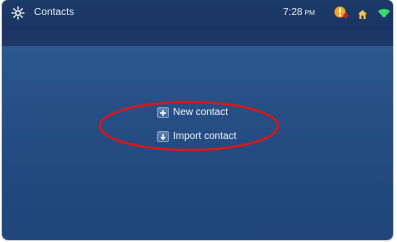 This screenshot has height=242, width=397. I want to click on new-contact-button: New contact, so click(192, 112).